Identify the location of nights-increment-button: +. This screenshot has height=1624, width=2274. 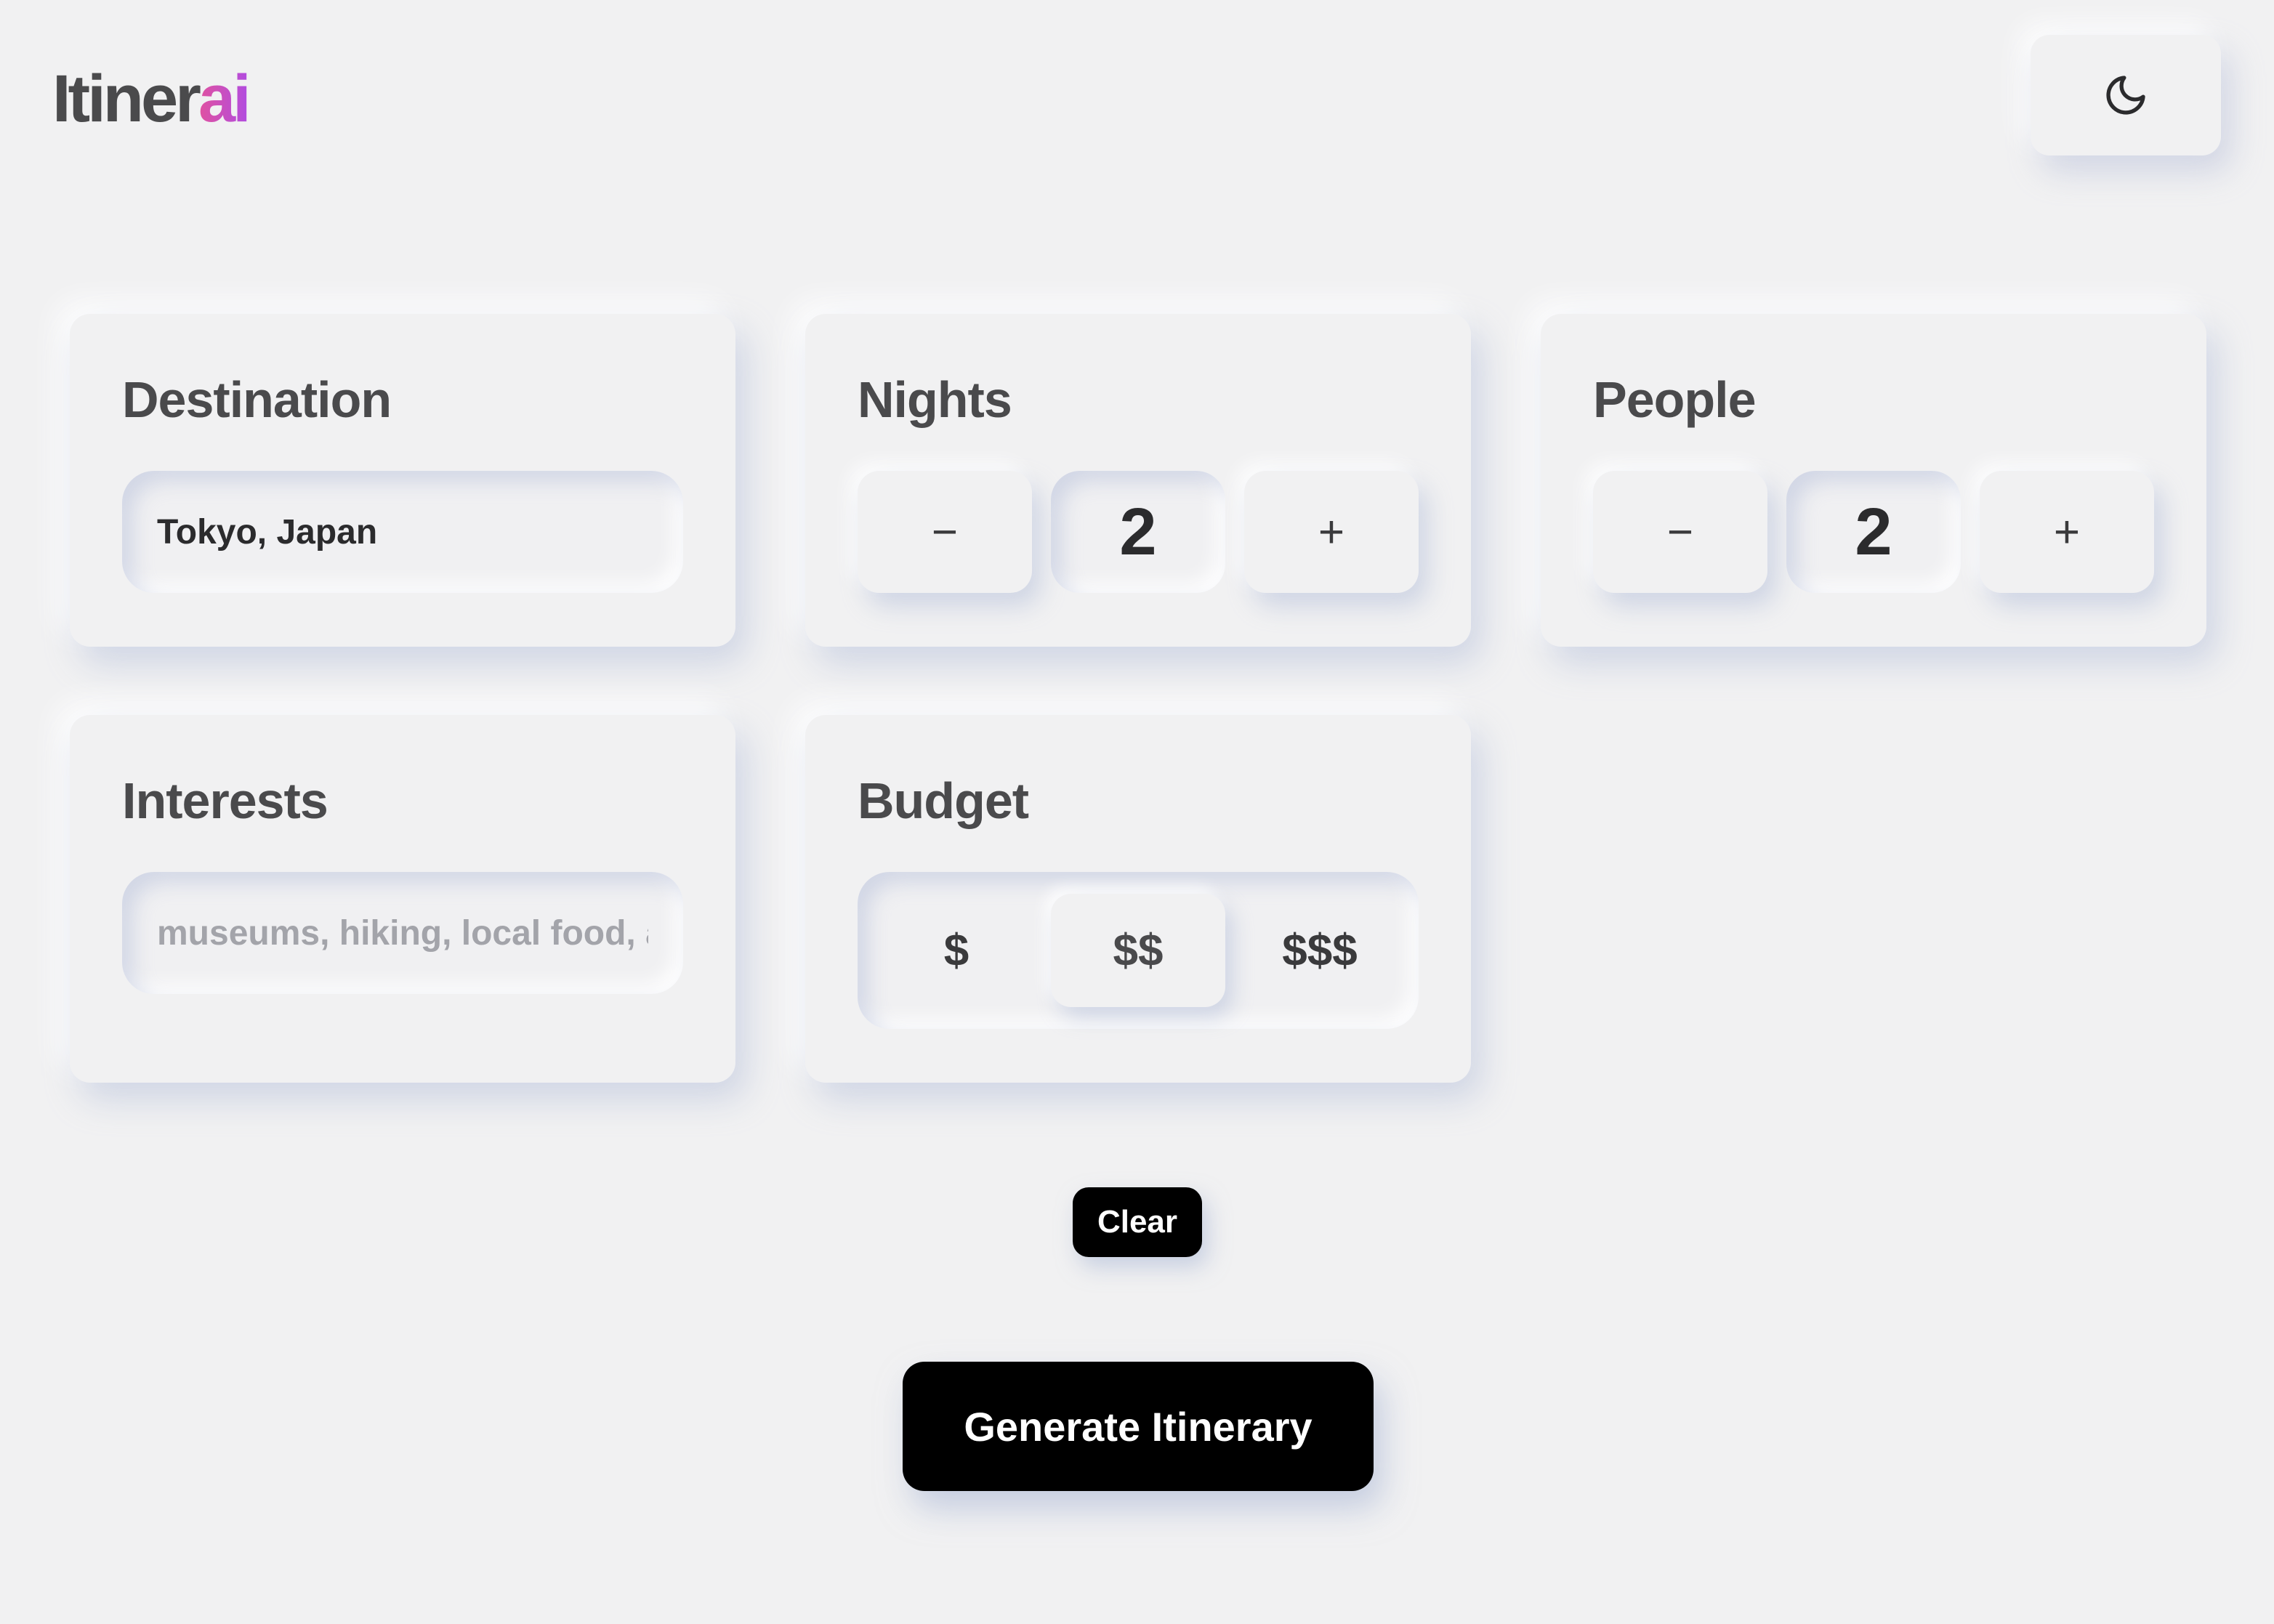
(1331, 532).